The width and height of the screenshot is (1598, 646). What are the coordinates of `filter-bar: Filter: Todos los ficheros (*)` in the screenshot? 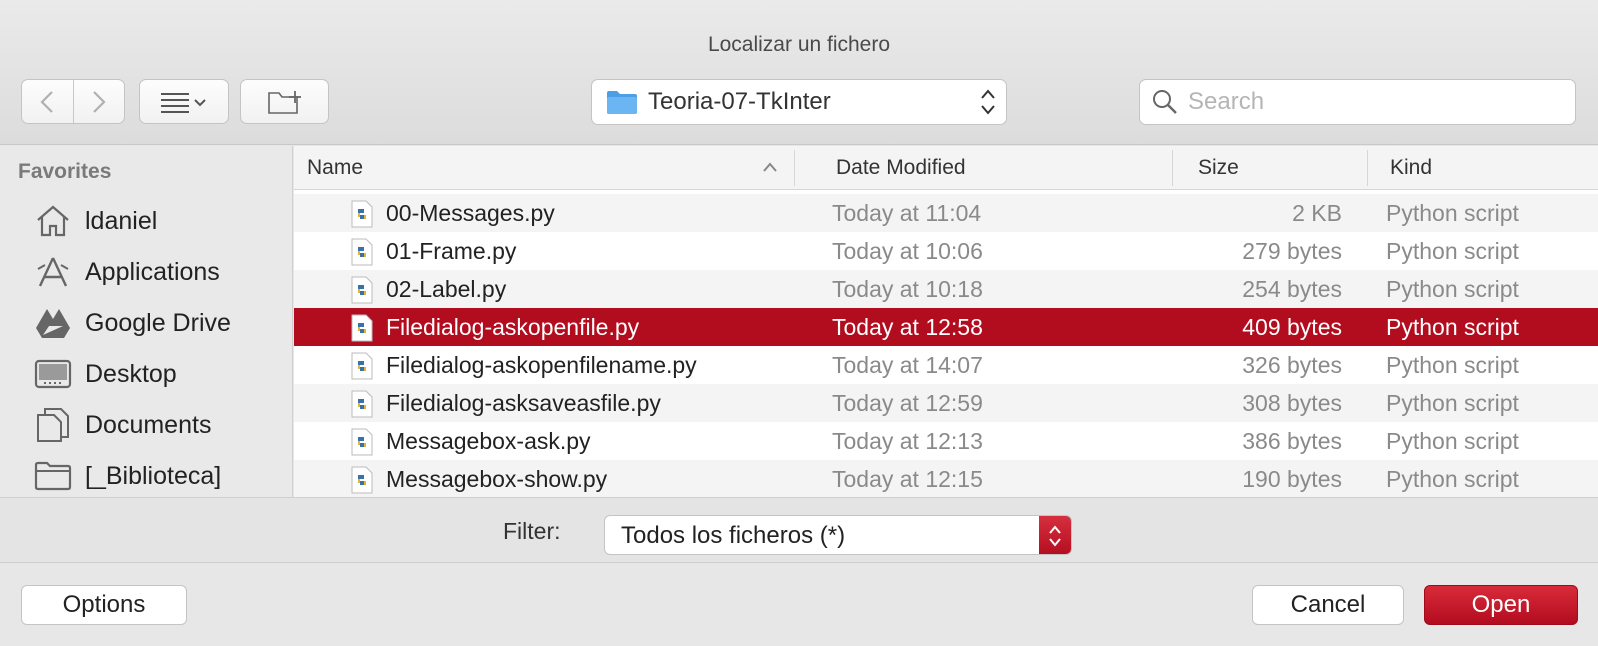 It's located at (799, 530).